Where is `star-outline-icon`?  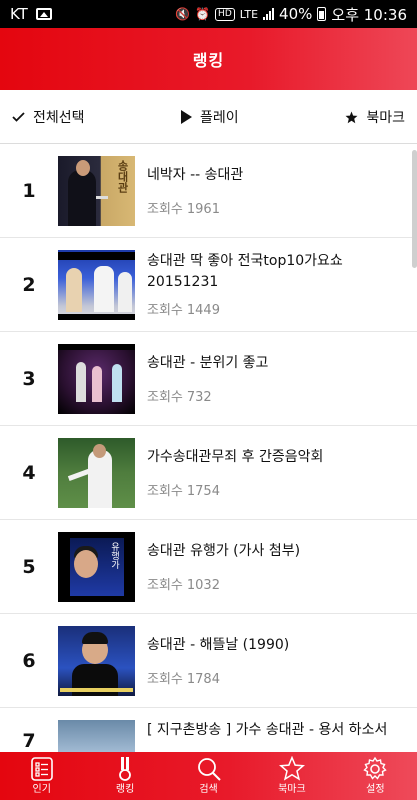 star-outline-icon is located at coordinates (291, 768).